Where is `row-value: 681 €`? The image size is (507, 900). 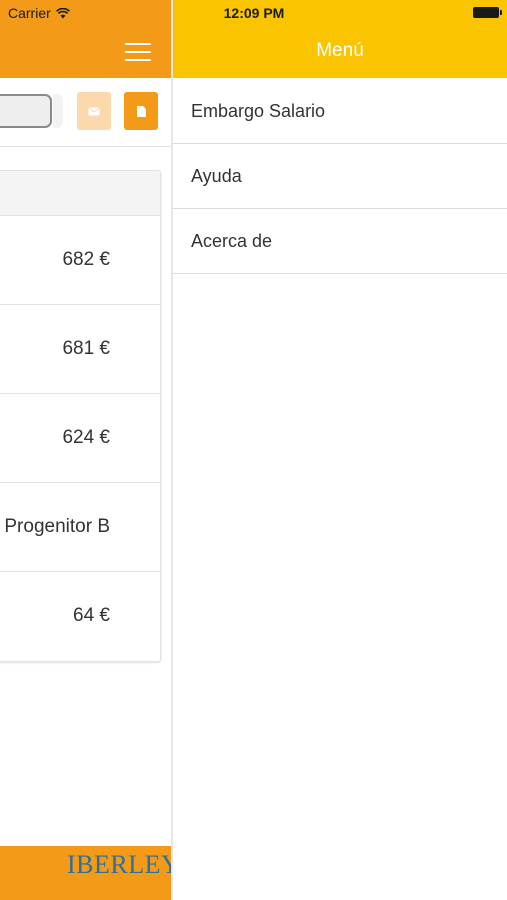 row-value: 681 € is located at coordinates (86, 348).